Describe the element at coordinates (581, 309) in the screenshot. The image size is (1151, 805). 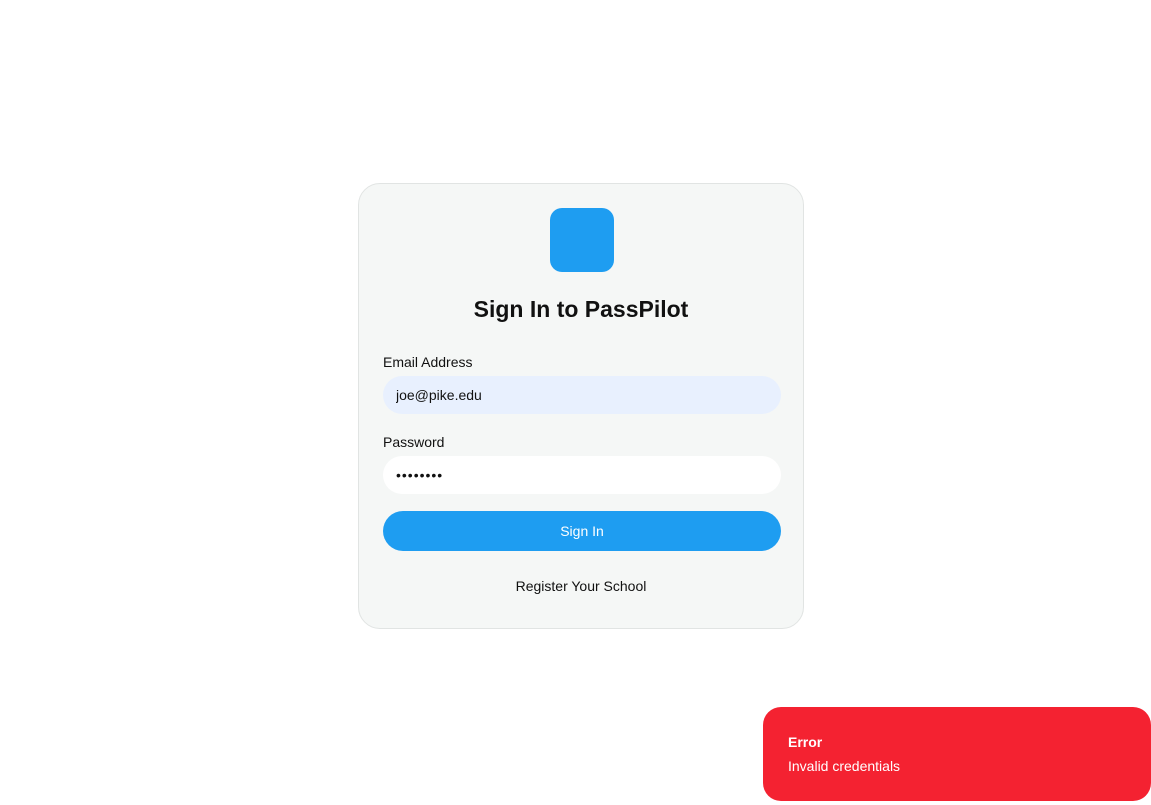
I see `page-title: Sign In to PassPilot` at that location.